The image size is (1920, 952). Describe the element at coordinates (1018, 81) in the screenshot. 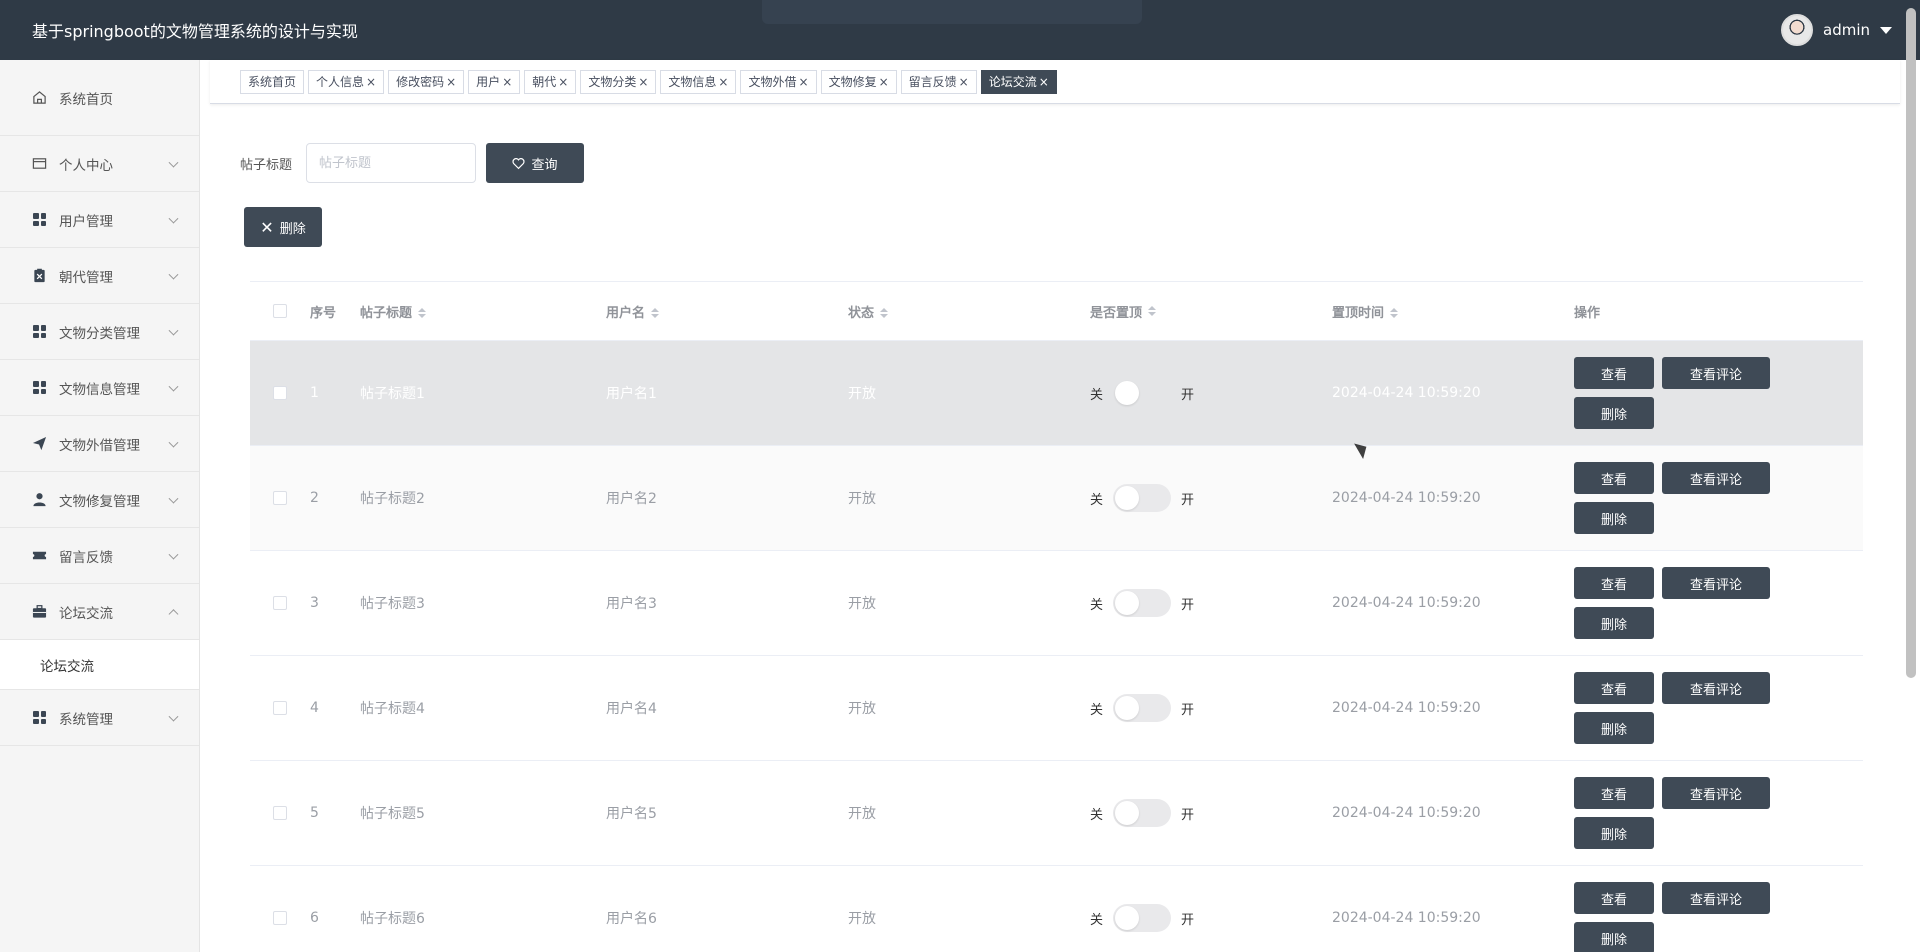

I see `tab-forum: 论坛交流 ×` at that location.